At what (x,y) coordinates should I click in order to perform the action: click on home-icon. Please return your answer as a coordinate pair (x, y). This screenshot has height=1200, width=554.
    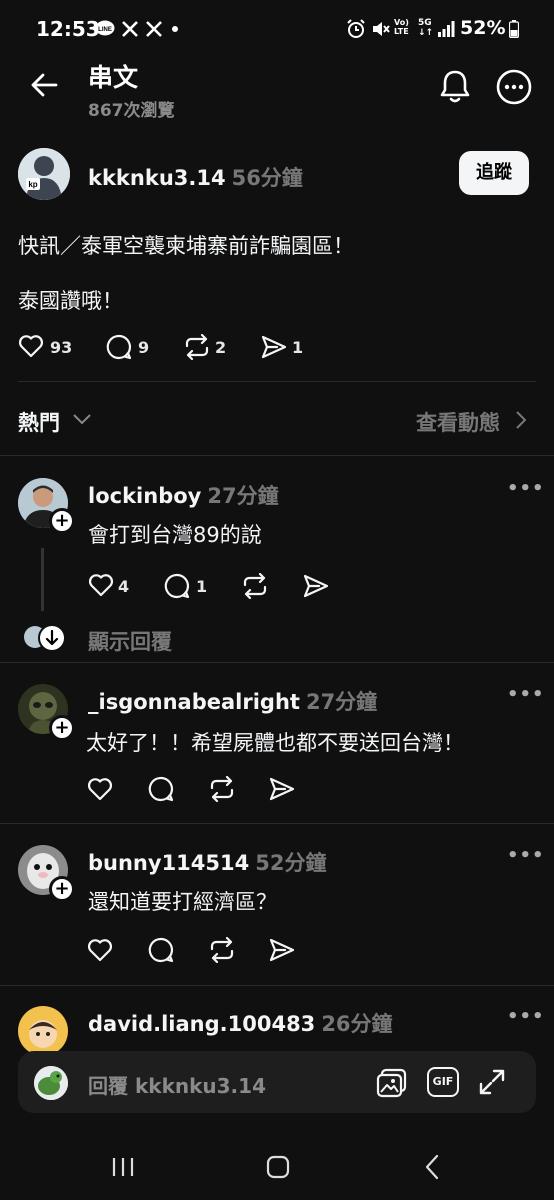
    Looking at the image, I should click on (278, 1167).